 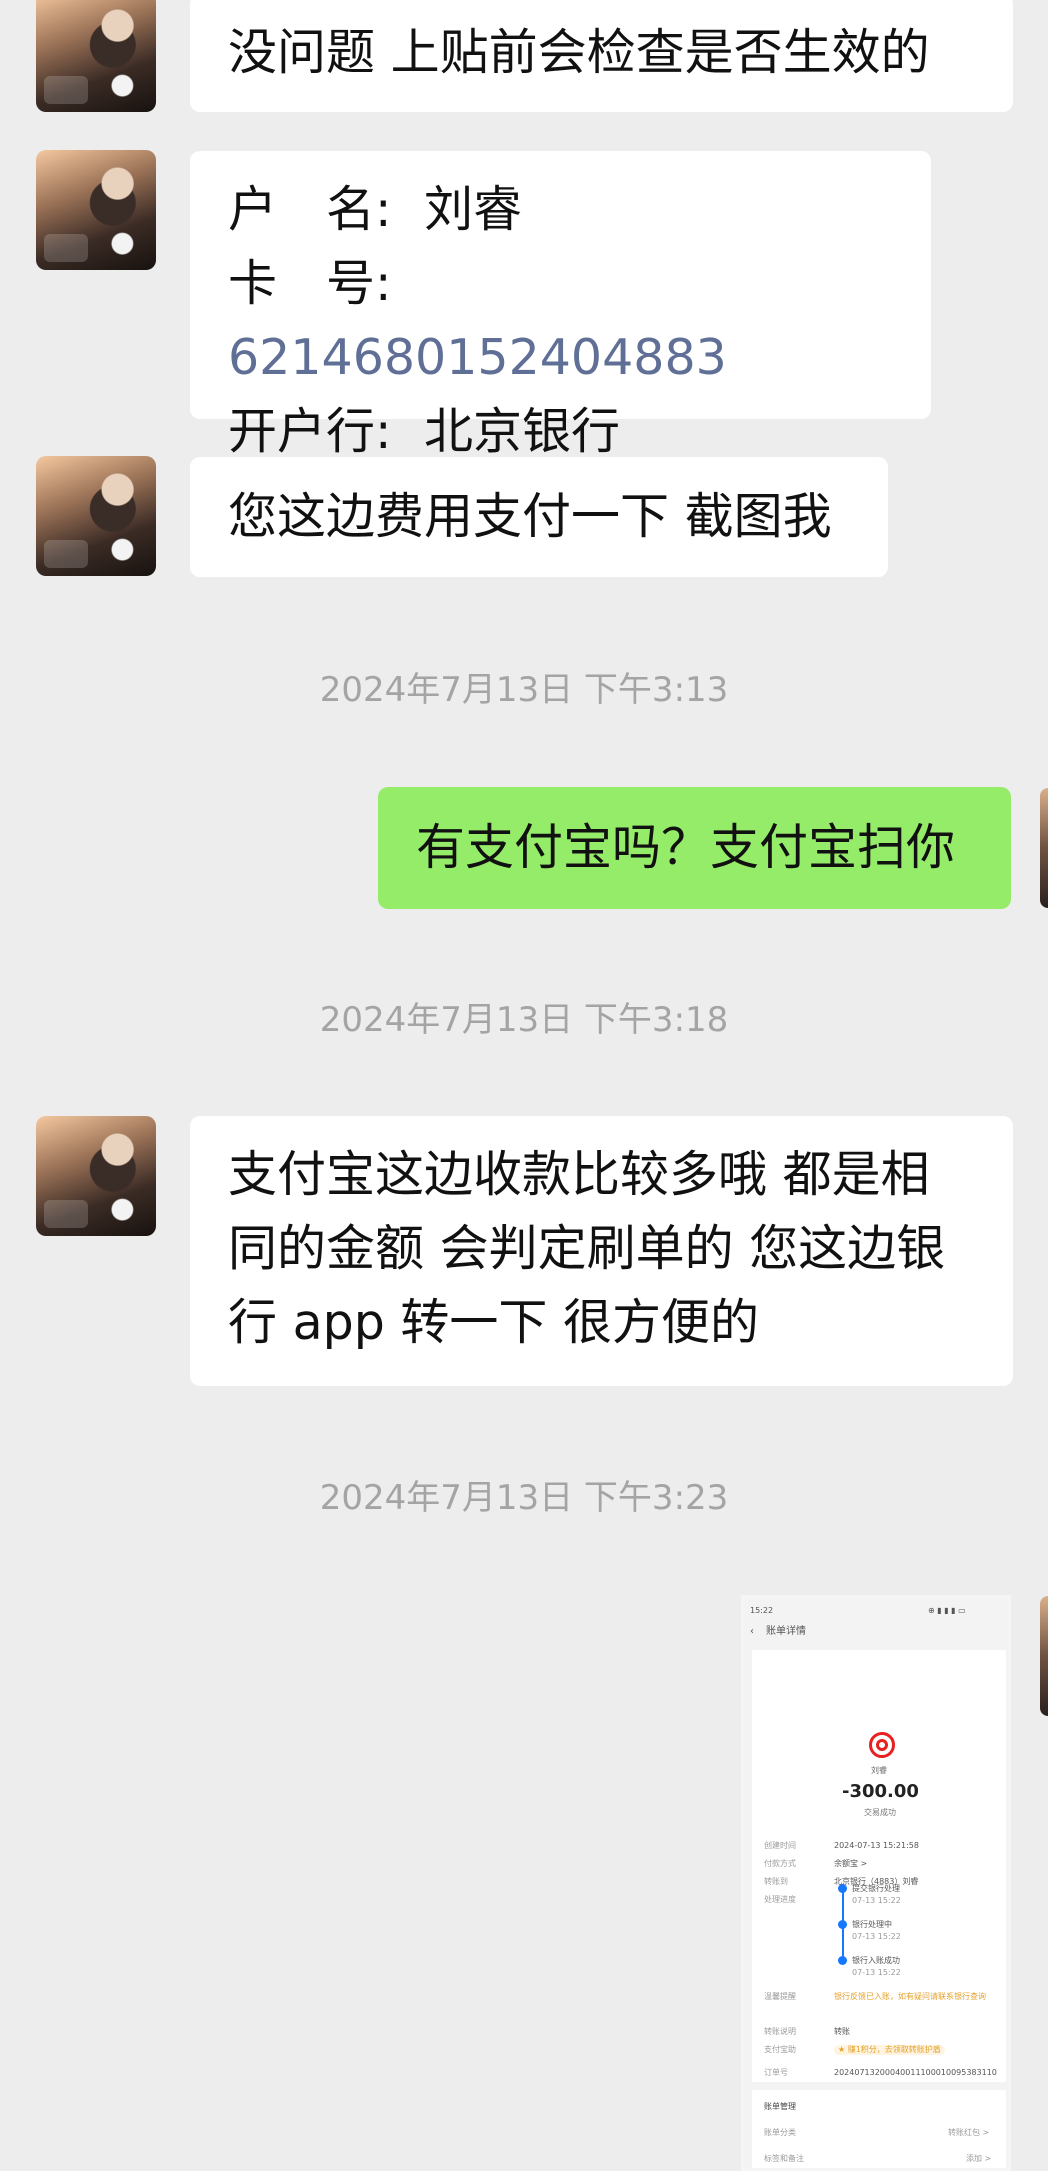 I want to click on notice-value: 银行反馈已入账，如有疑问请联系银行查询, so click(x=910, y=1996).